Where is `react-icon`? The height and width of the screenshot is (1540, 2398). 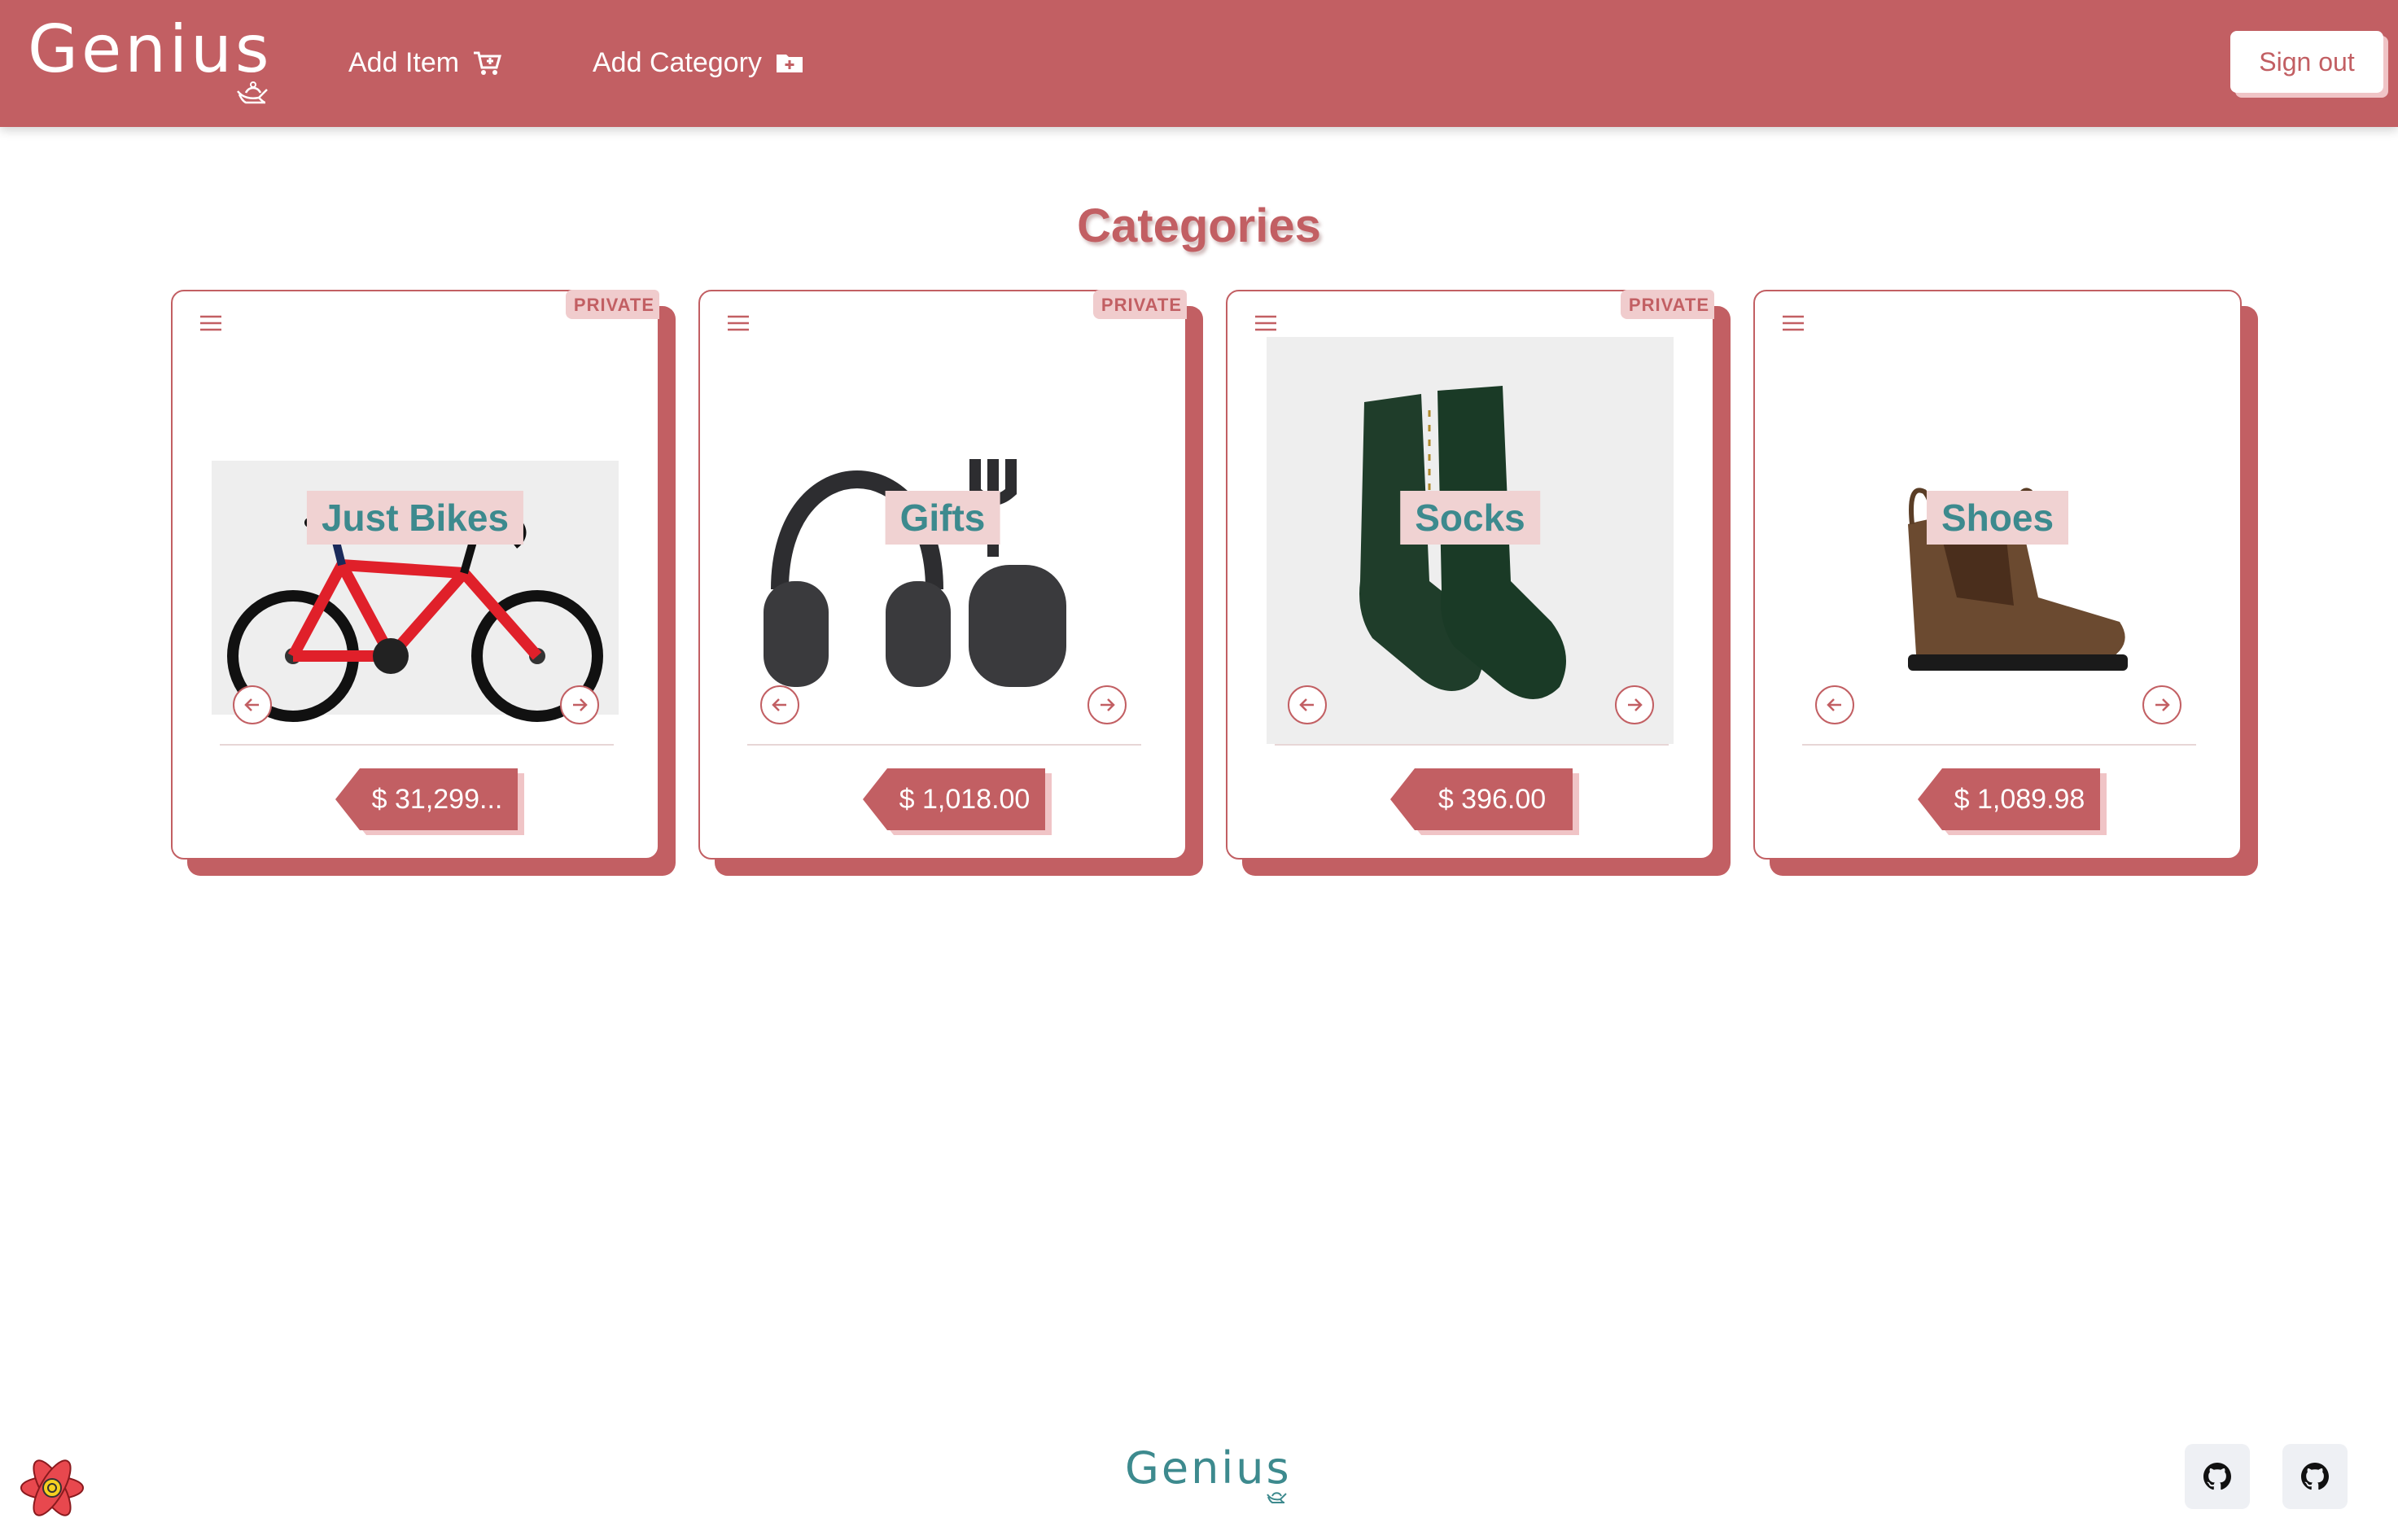
react-icon is located at coordinates (52, 1488).